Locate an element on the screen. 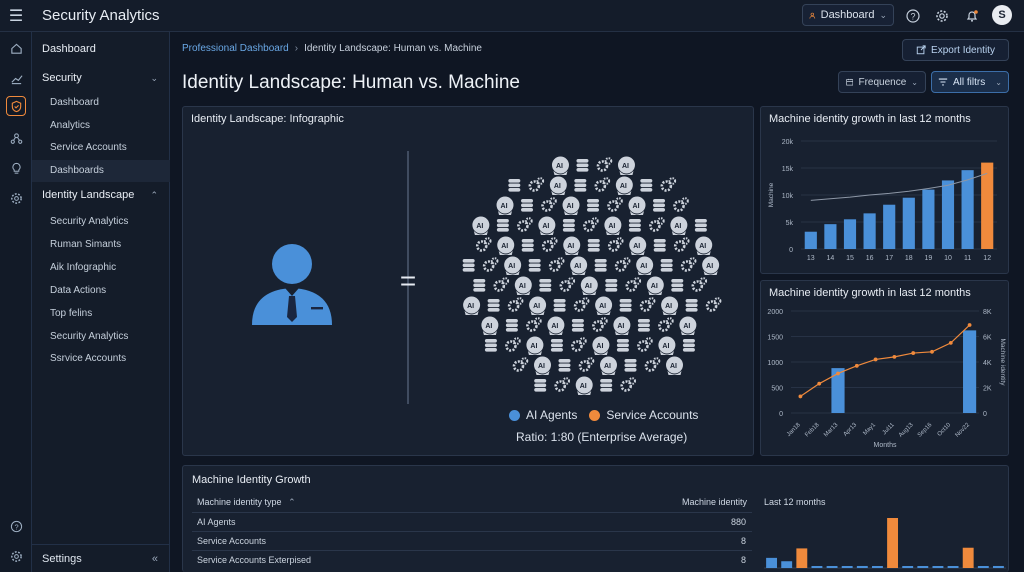  cog-icon is located at coordinates (16, 556).